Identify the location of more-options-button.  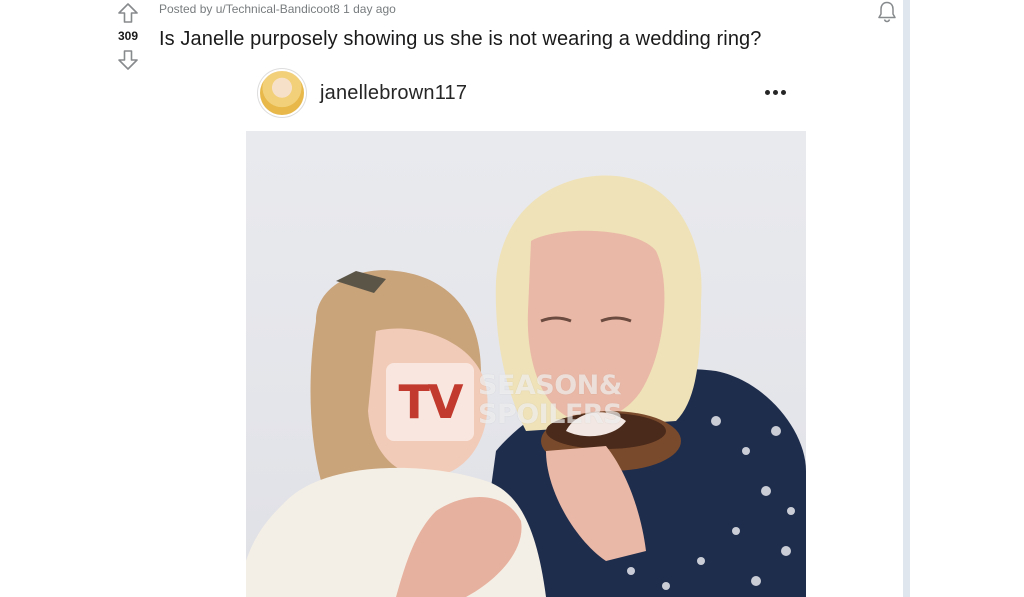
(775, 91).